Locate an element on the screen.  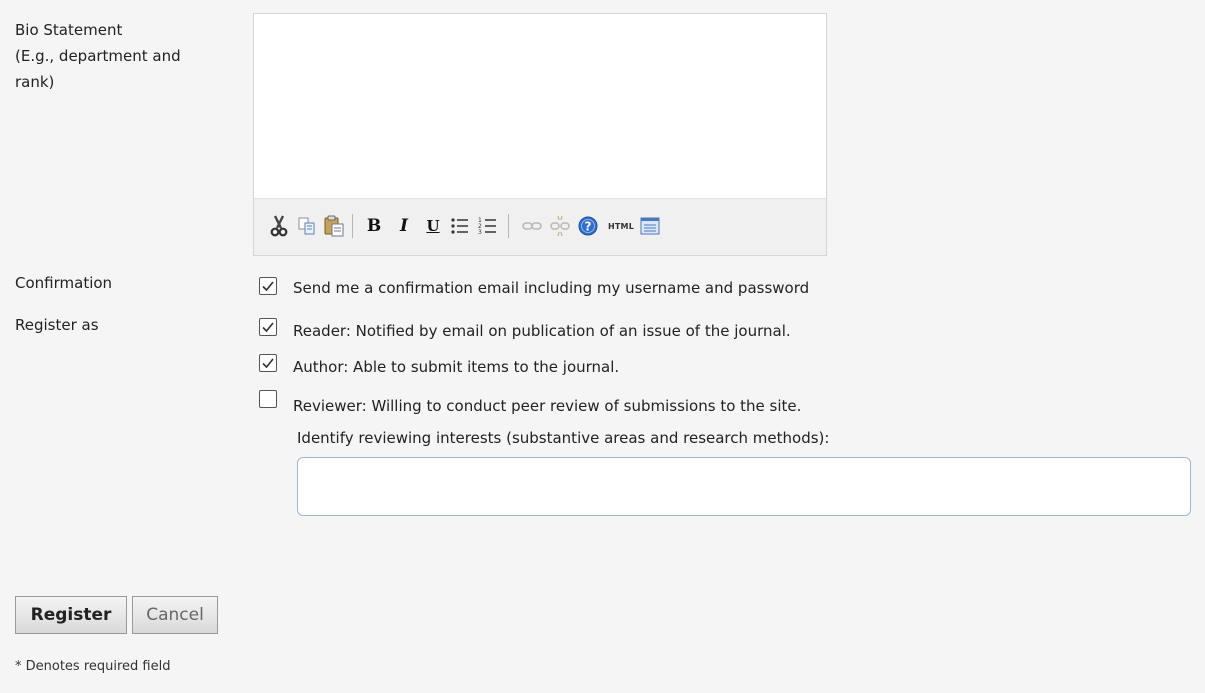
cancel-button: Cancel is located at coordinates (175, 615).